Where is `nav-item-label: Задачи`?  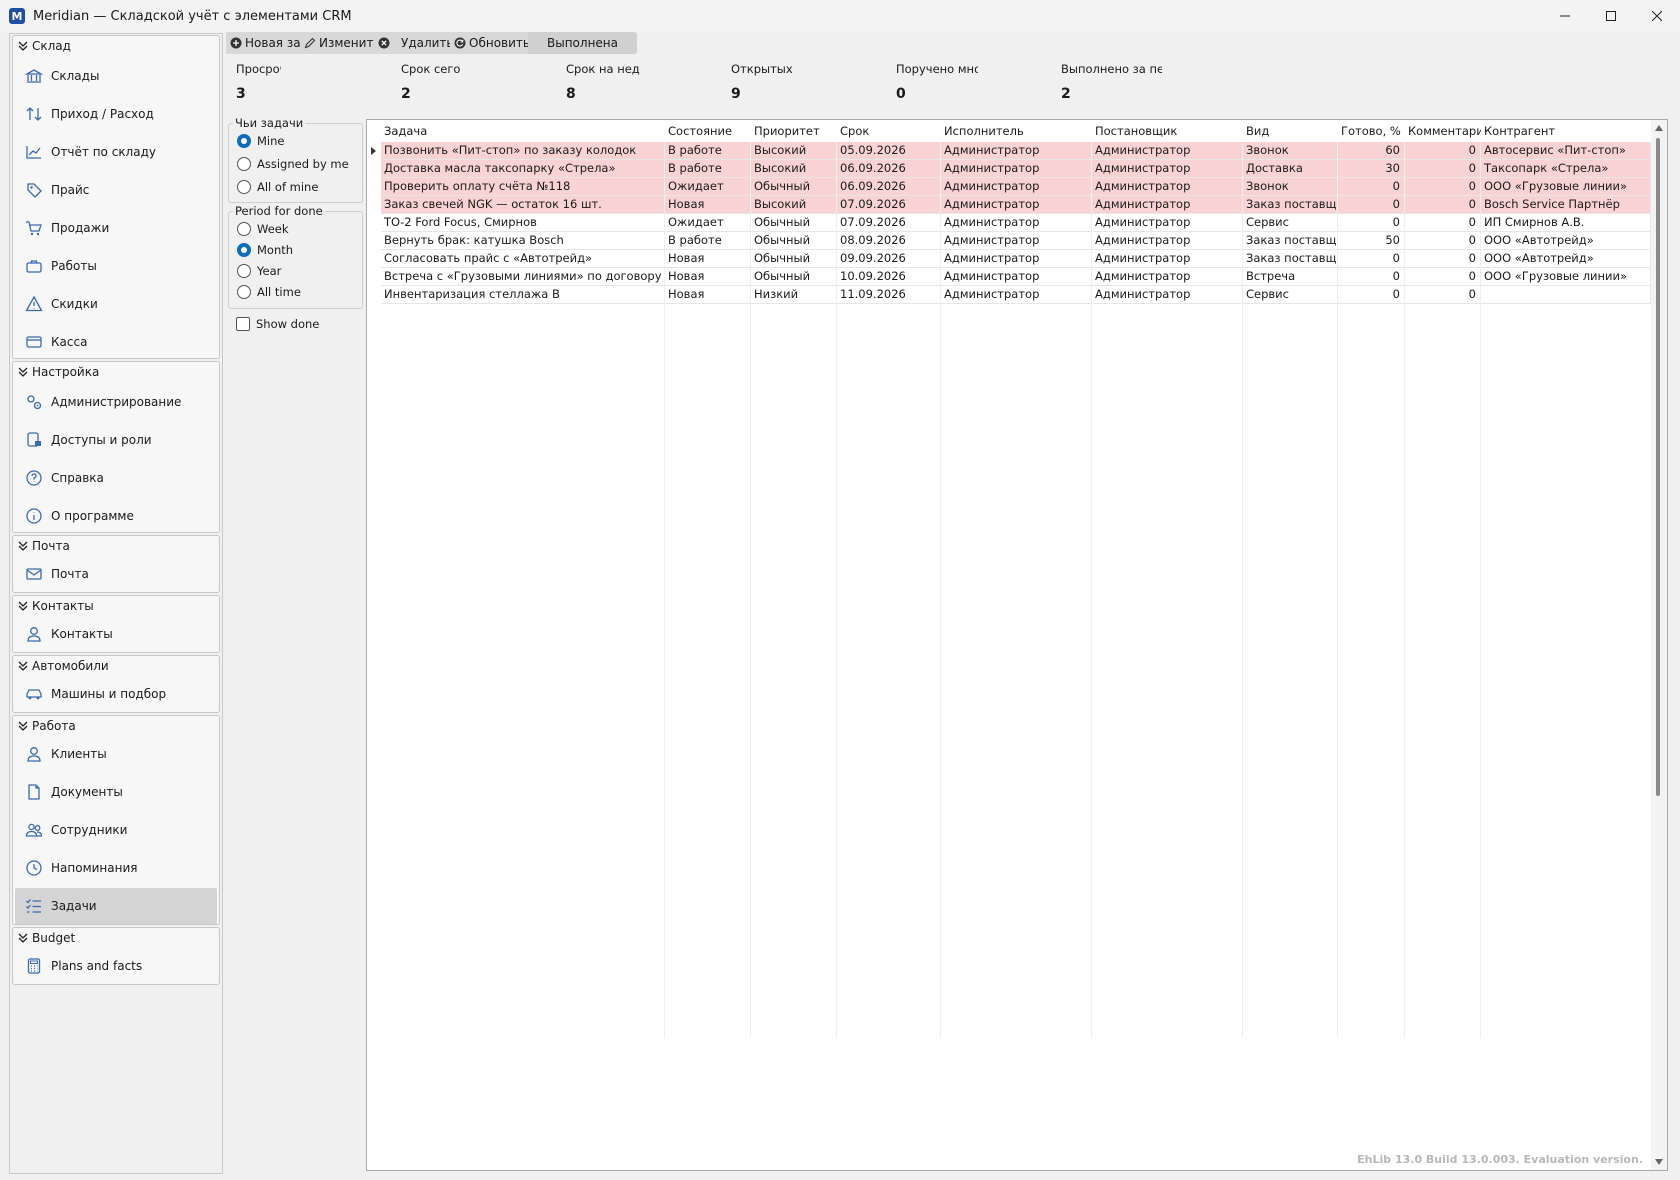
nav-item-label: Задачи is located at coordinates (74, 906).